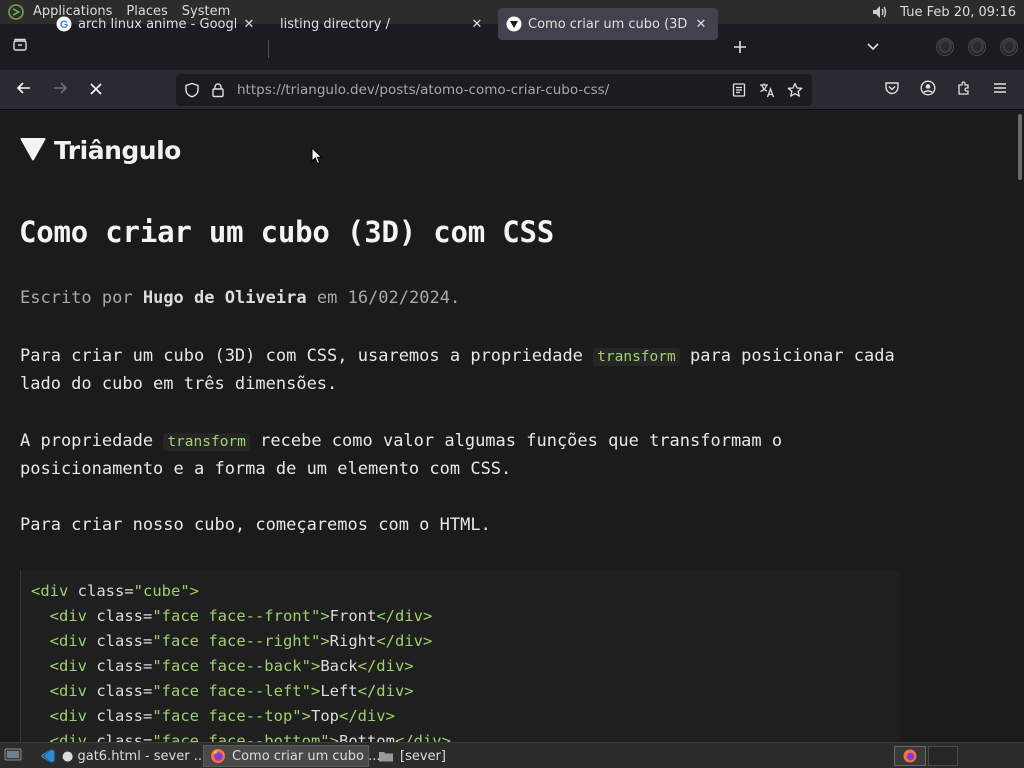 Image resolution: width=1024 pixels, height=768 pixels. I want to click on code-token: Bottom, so click(366, 737).